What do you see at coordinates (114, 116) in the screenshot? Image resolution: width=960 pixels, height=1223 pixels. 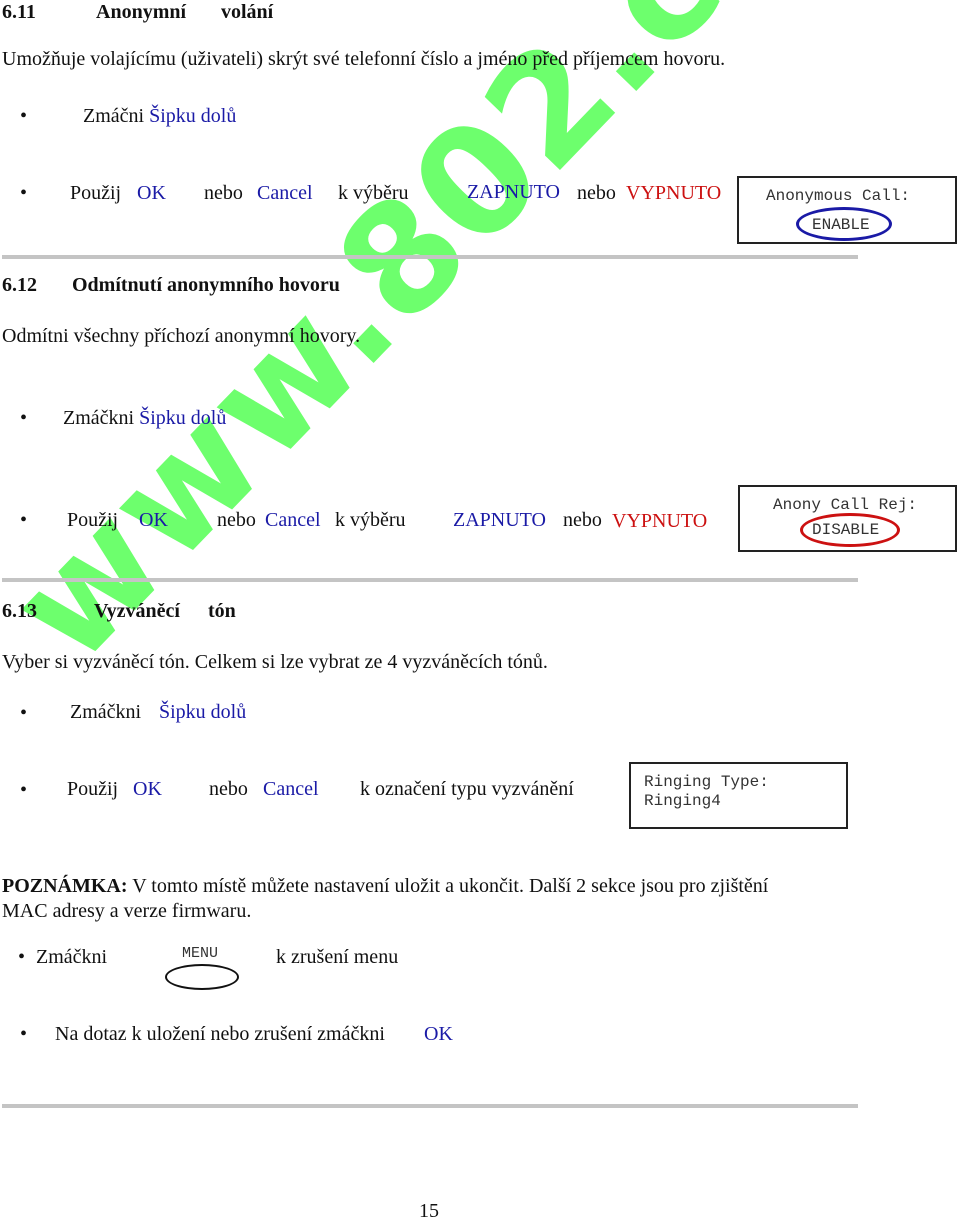 I see `step-prefix: Zmáčni` at bounding box center [114, 116].